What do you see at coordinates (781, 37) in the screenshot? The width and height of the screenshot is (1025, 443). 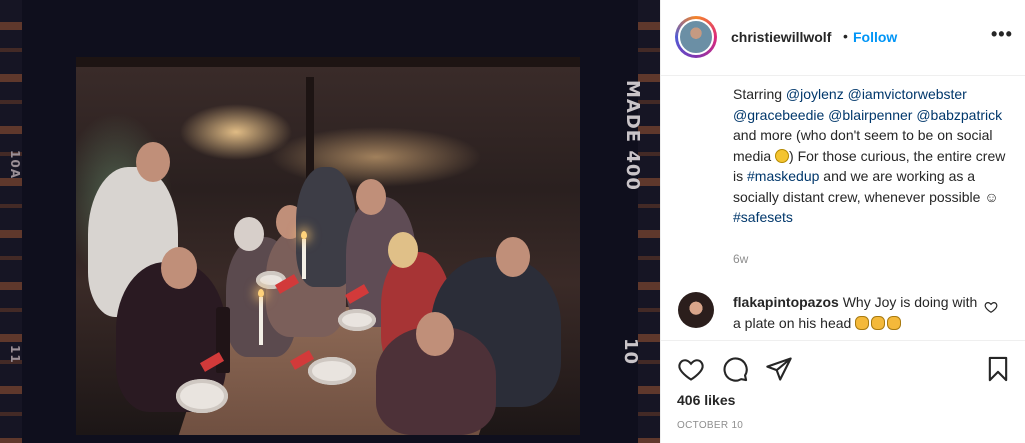 I see `author-username: christiewillwolf` at bounding box center [781, 37].